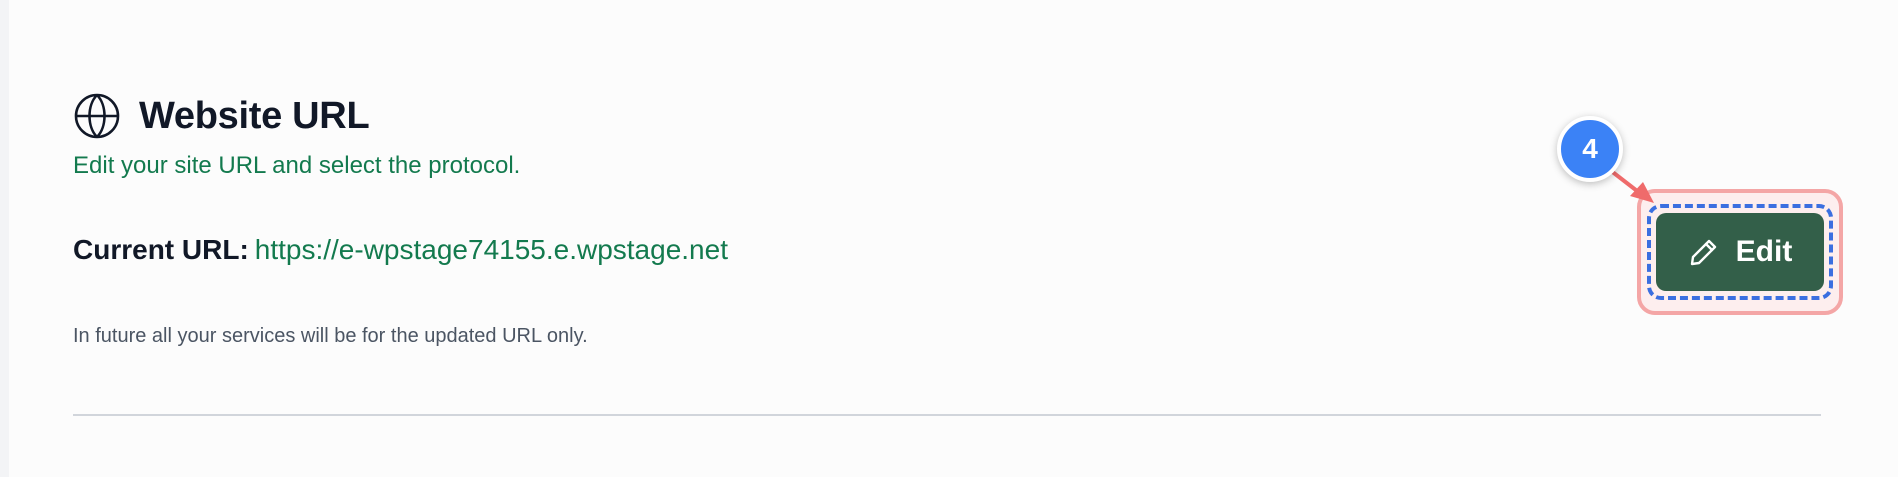 The height and width of the screenshot is (477, 1898). Describe the element at coordinates (491, 249) in the screenshot. I see `current-url-value: https://e-wpstage74155.e.wpstage.net` at that location.